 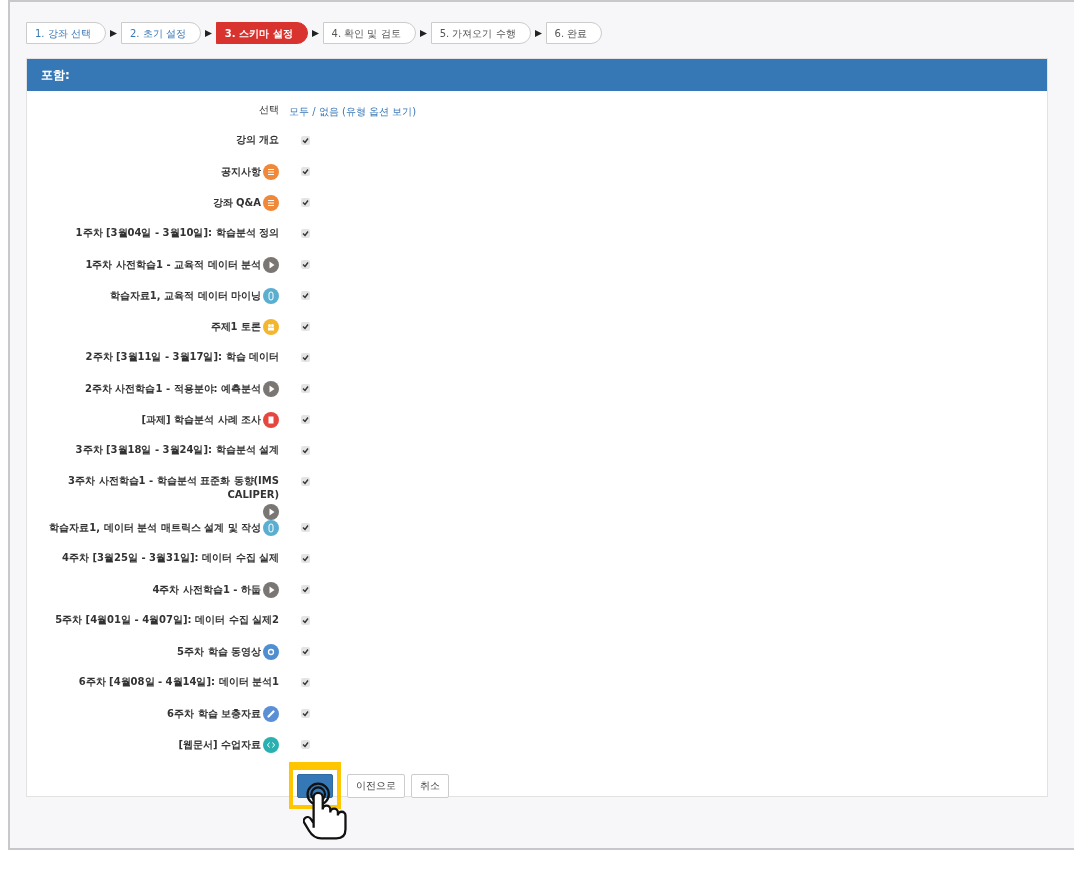 I want to click on item-label: 학습자료1, 데이터 분석 매트릭스 설계 및 작성, so click(x=154, y=528).